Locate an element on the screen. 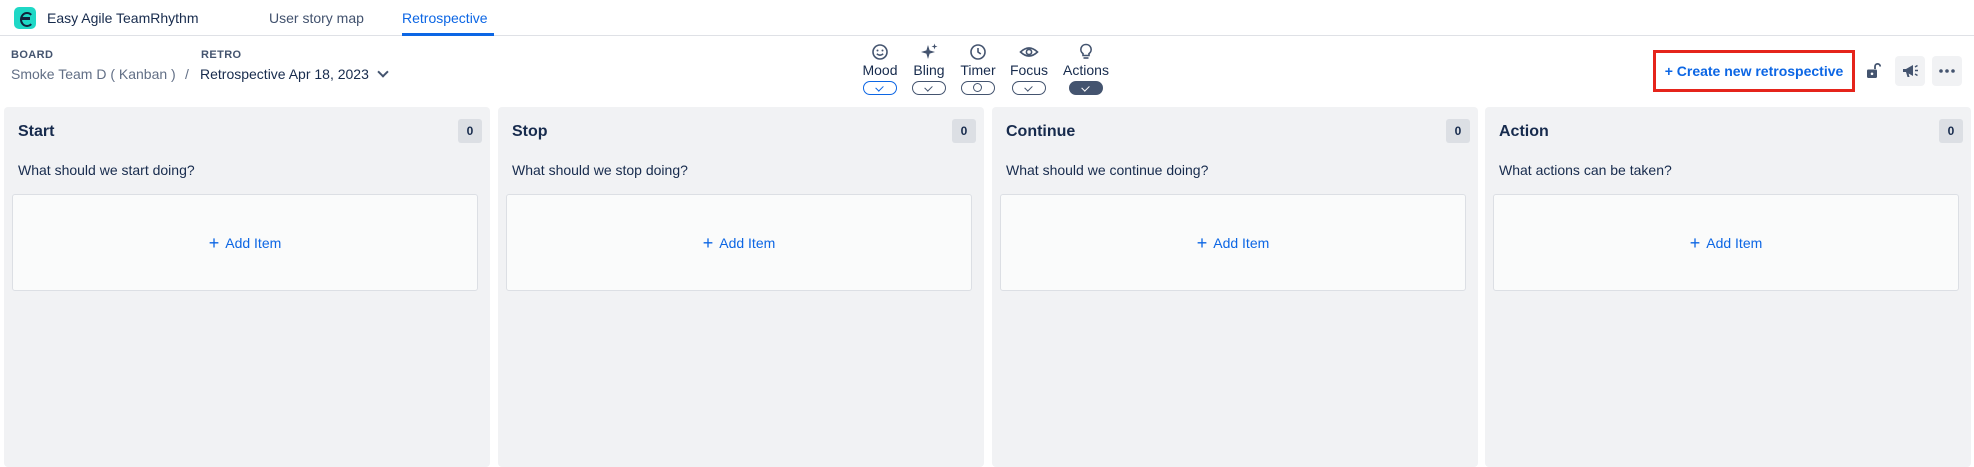 This screenshot has width=1974, height=467. tool-focus-label: Focus is located at coordinates (1029, 70).